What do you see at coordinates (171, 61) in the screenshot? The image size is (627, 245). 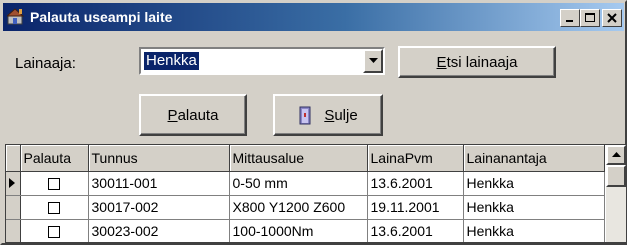 I see `lender-value: Henkka` at bounding box center [171, 61].